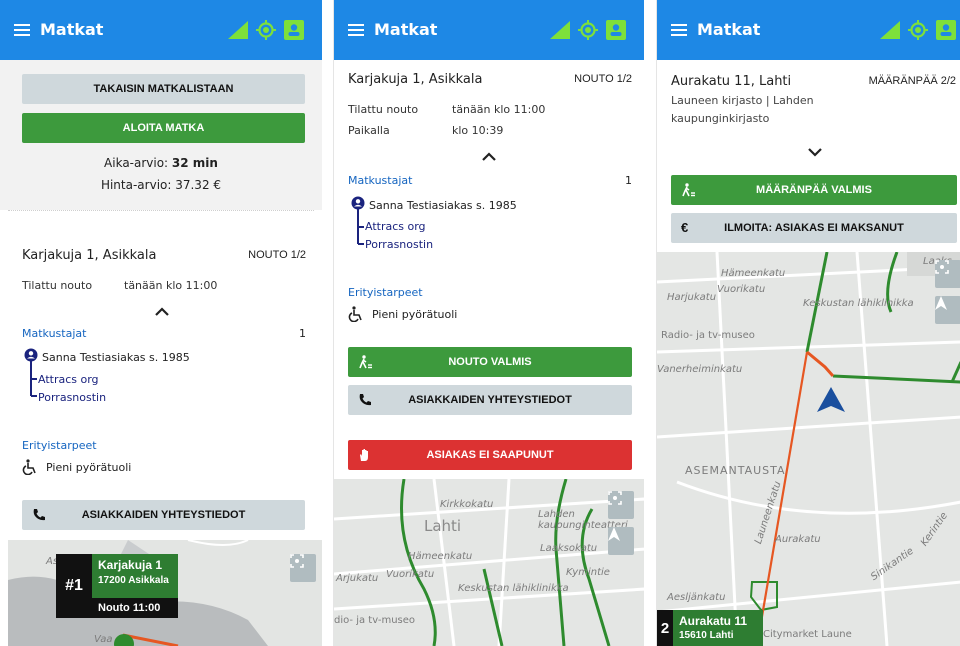 Image resolution: width=960 pixels, height=646 pixels. What do you see at coordinates (161, 185) in the screenshot?
I see `price-estimate: Hinta-arvio: 37.32 €` at bounding box center [161, 185].